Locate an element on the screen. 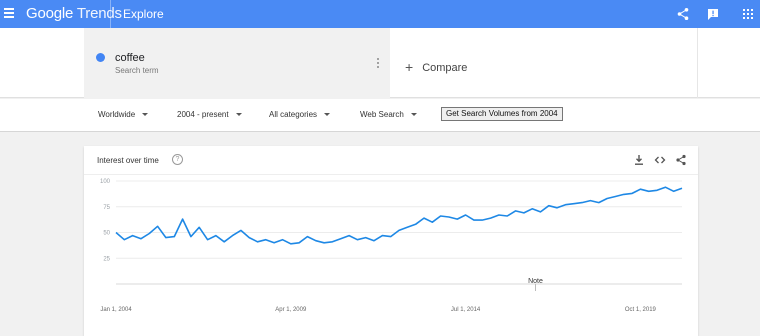 The height and width of the screenshot is (336, 760). y-tick-label: 25 is located at coordinates (106, 259).